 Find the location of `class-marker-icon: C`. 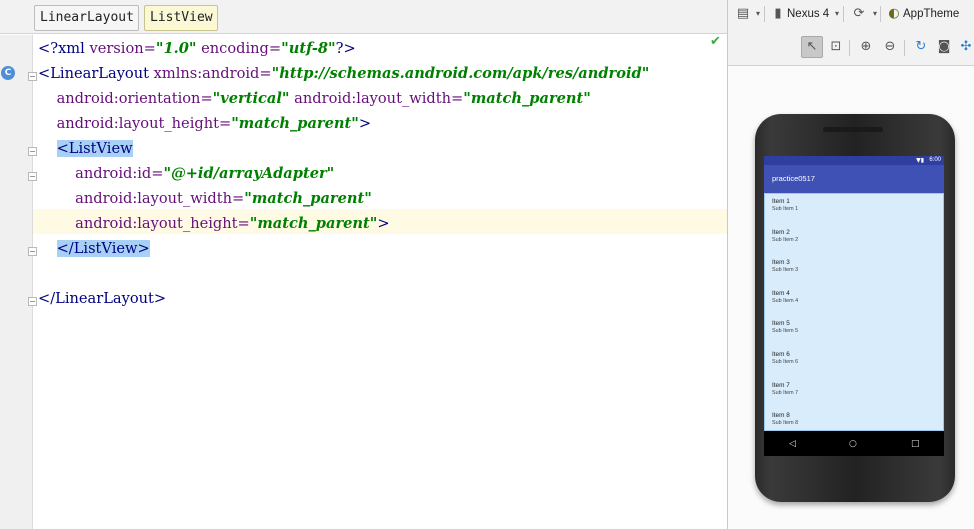

class-marker-icon: C is located at coordinates (8, 73).